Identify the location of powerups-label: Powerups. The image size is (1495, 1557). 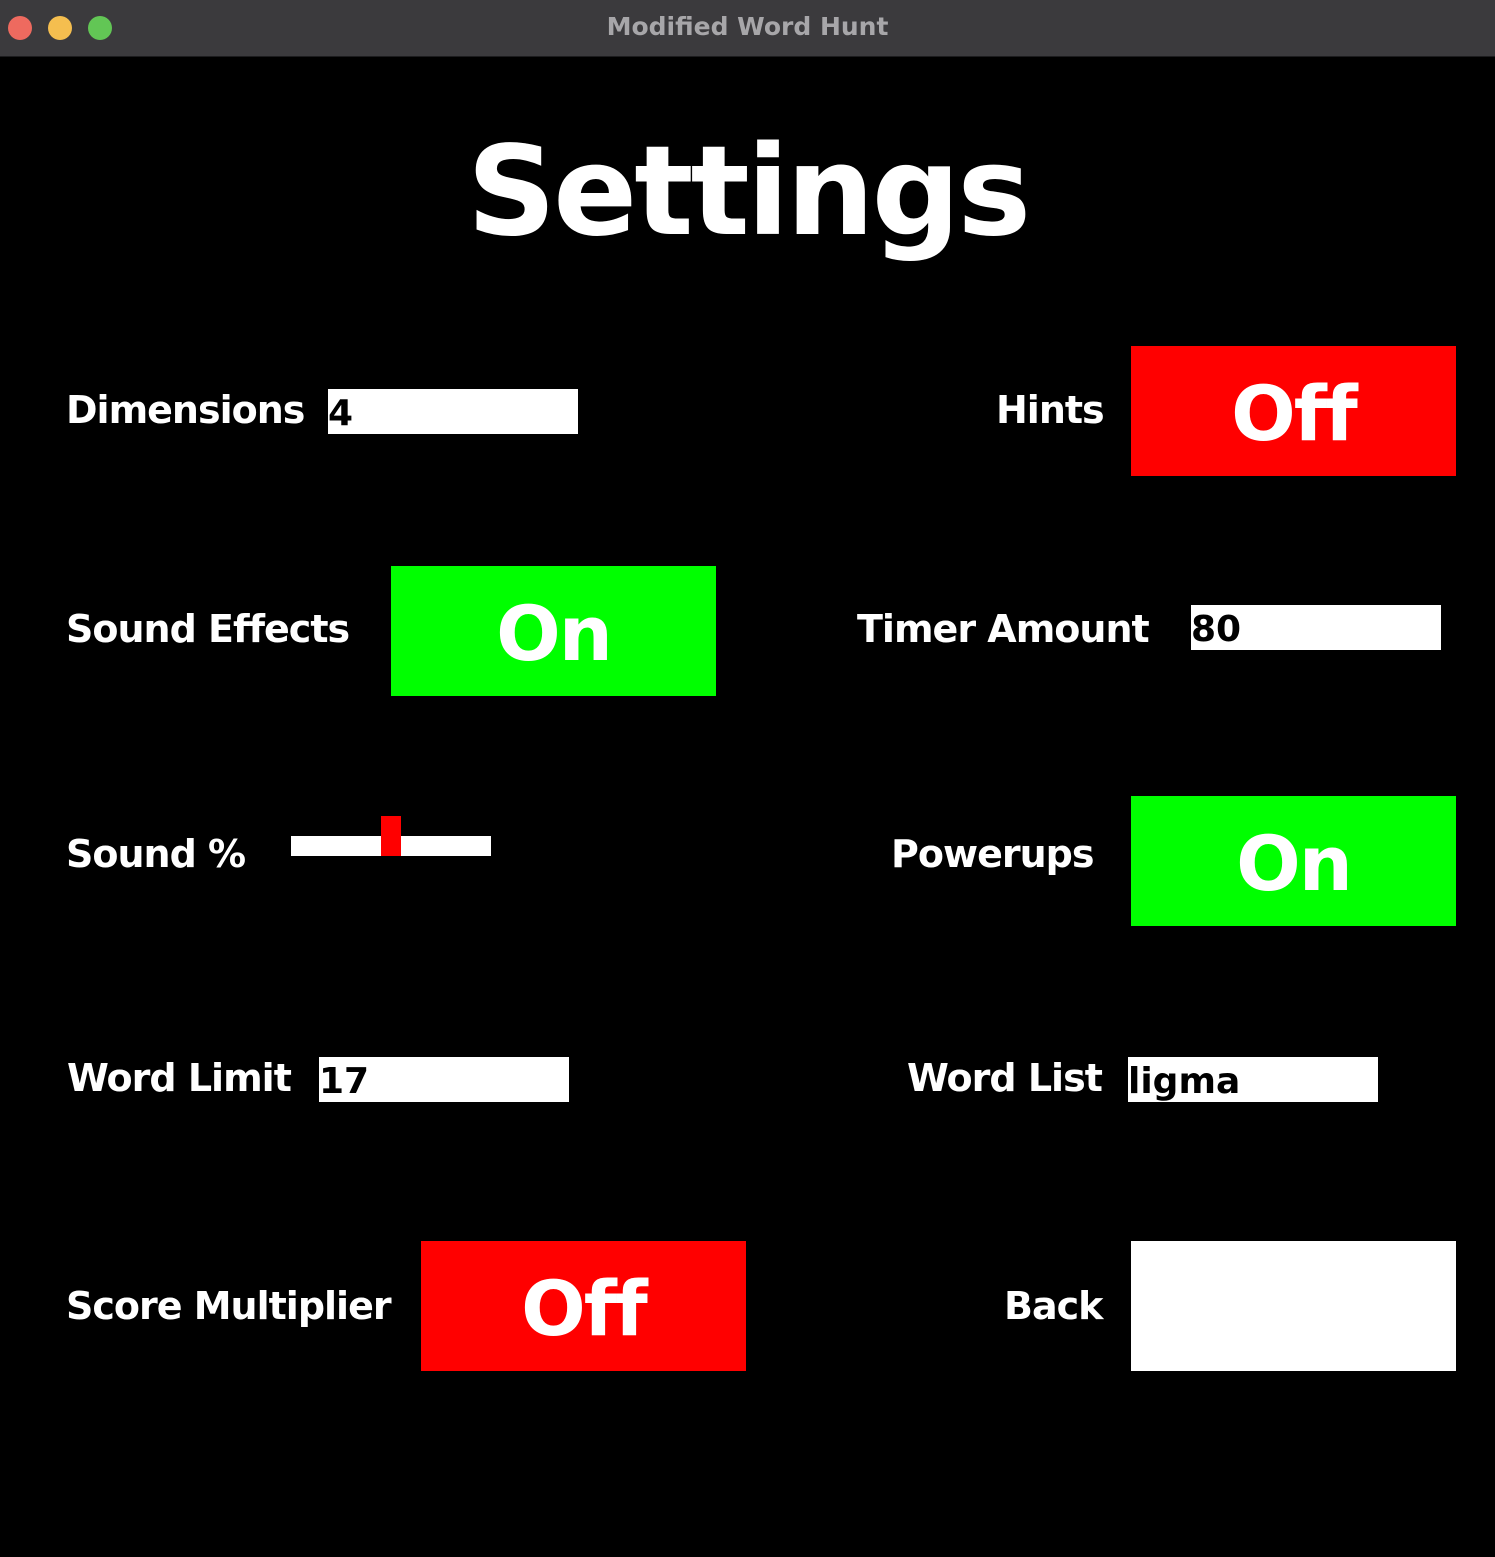
(992, 854).